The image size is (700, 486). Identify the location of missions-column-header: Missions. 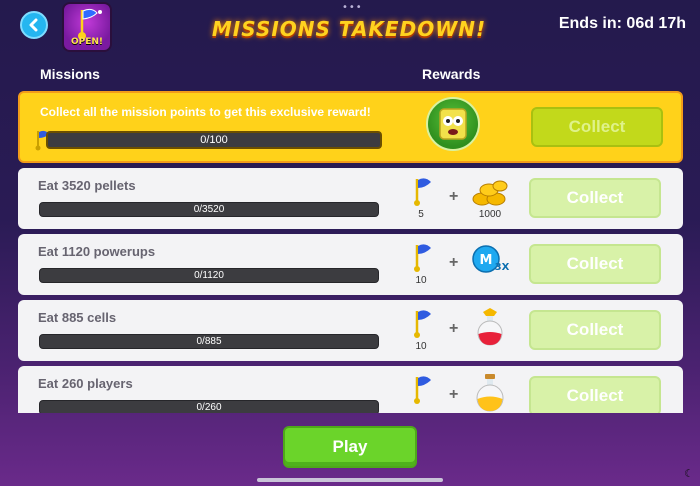
(70, 74).